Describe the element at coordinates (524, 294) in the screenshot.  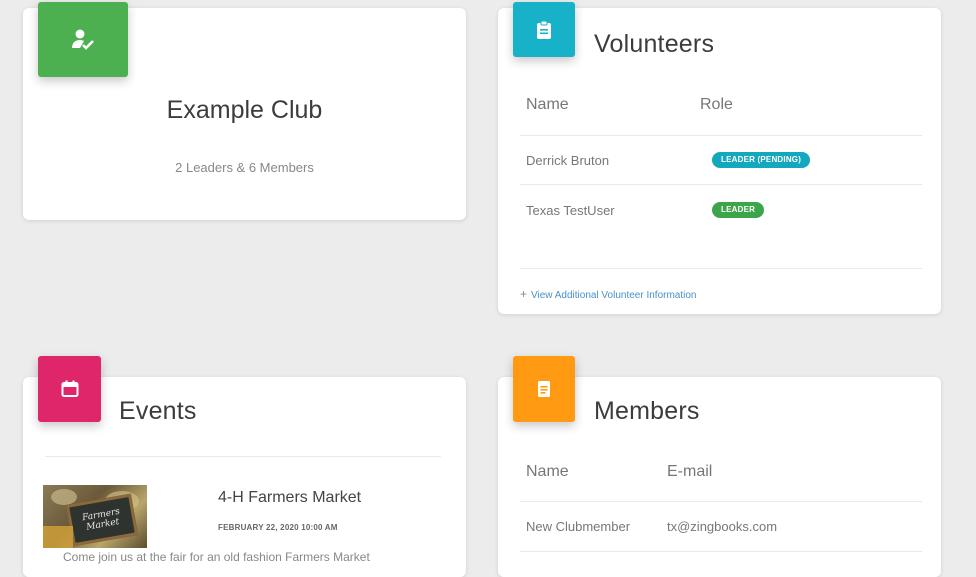
I see `plus-icon: +` at that location.